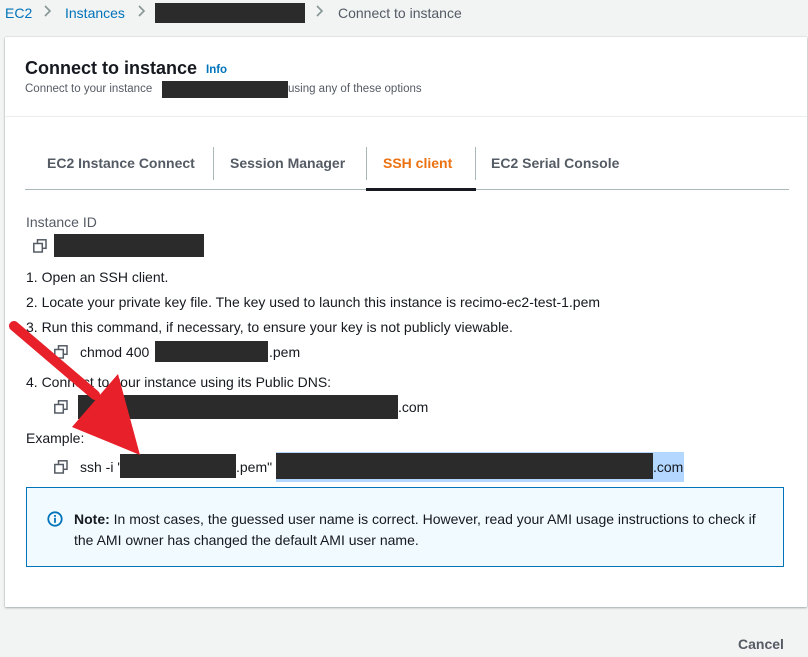 This screenshot has height=657, width=808. I want to click on tab-label: EC2 Instance Connect, so click(121, 163).